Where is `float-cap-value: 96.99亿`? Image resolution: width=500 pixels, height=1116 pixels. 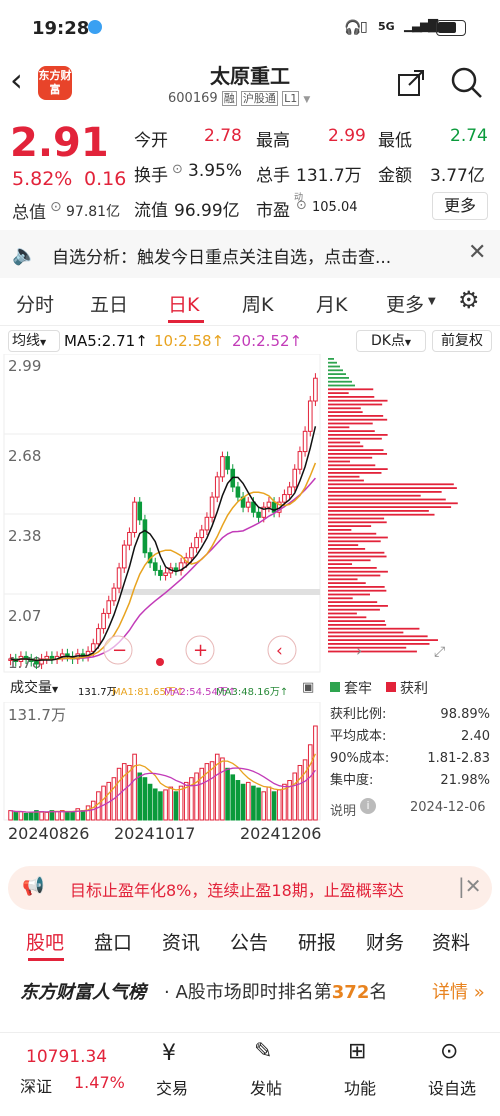 float-cap-value: 96.99亿 is located at coordinates (207, 211).